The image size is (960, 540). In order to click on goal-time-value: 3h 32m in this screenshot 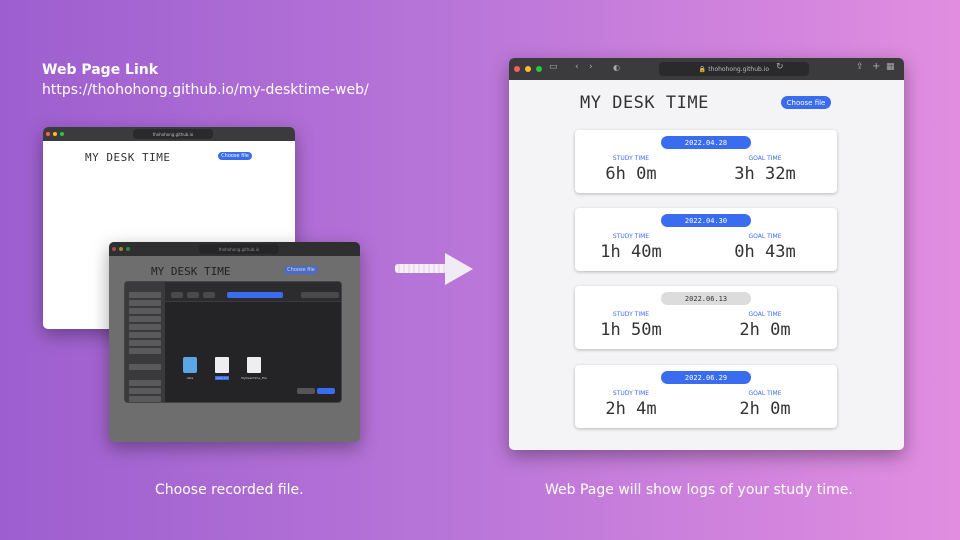, I will do `click(765, 174)`.